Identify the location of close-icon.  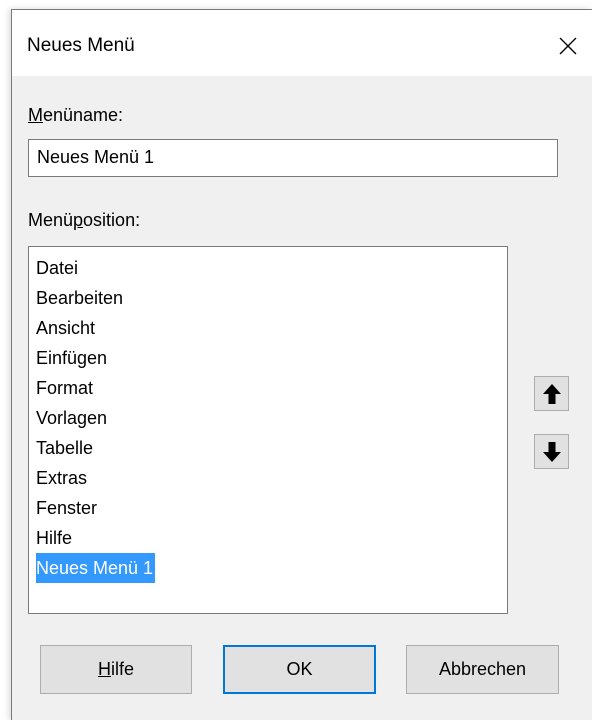
(568, 46).